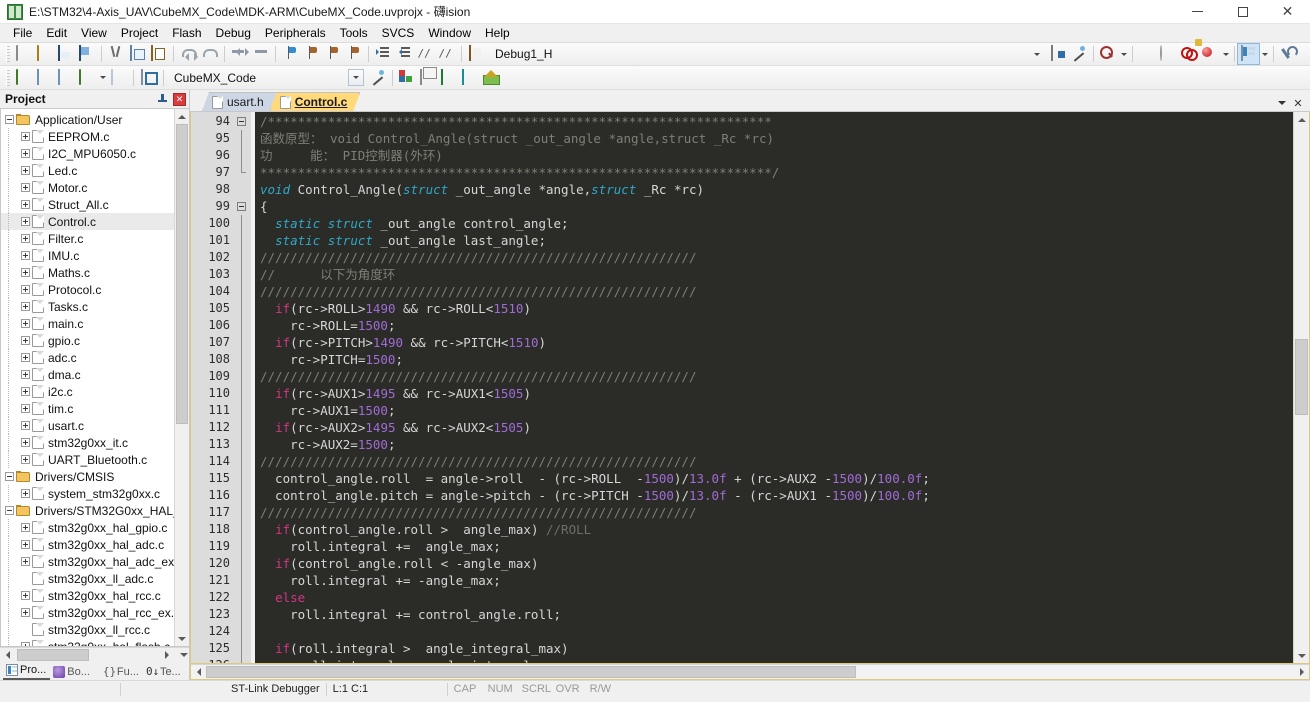 Image resolution: width=1310 pixels, height=702 pixels. Describe the element at coordinates (490, 78) in the screenshot. I see `pack-installer-button` at that location.